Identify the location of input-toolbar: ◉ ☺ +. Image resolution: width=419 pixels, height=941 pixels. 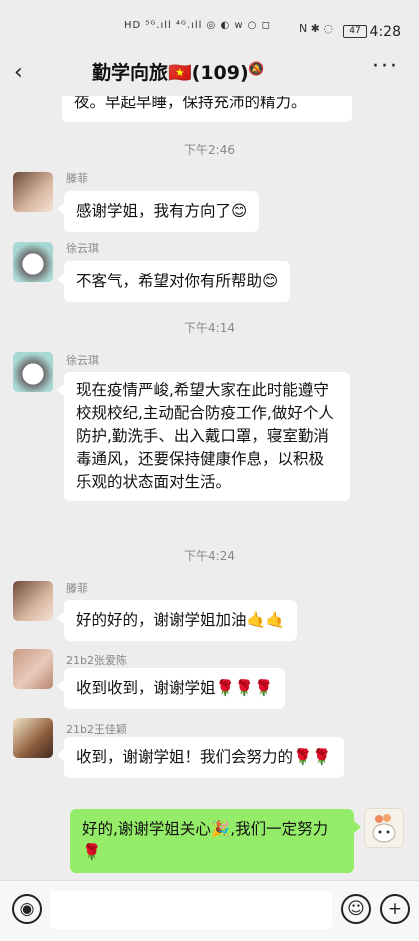
(209, 910).